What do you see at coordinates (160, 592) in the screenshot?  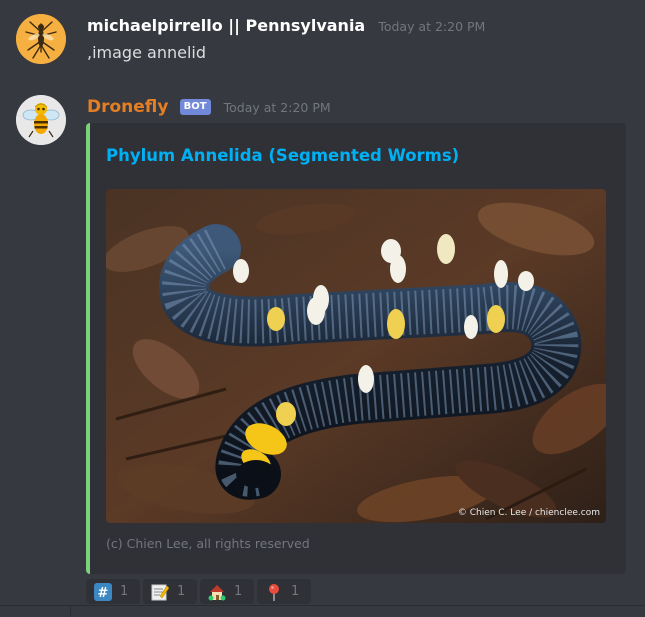 I see `memo-pencil-icon` at bounding box center [160, 592].